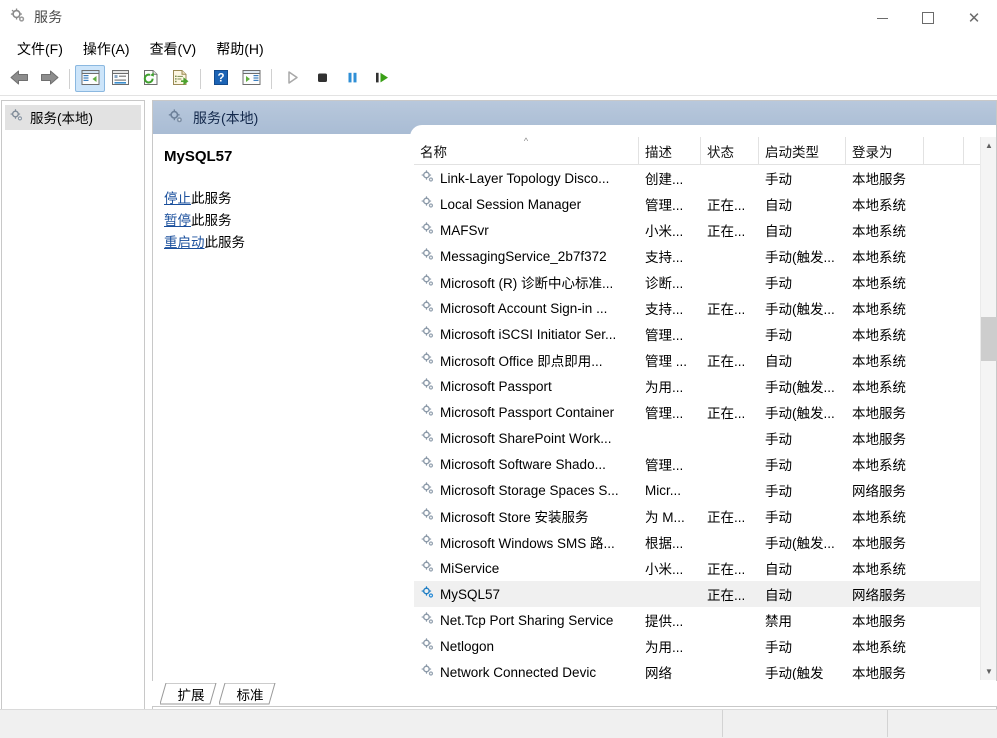  Describe the element at coordinates (526, 516) in the screenshot. I see `cell-name: Microsoft Store 安装服务` at that location.